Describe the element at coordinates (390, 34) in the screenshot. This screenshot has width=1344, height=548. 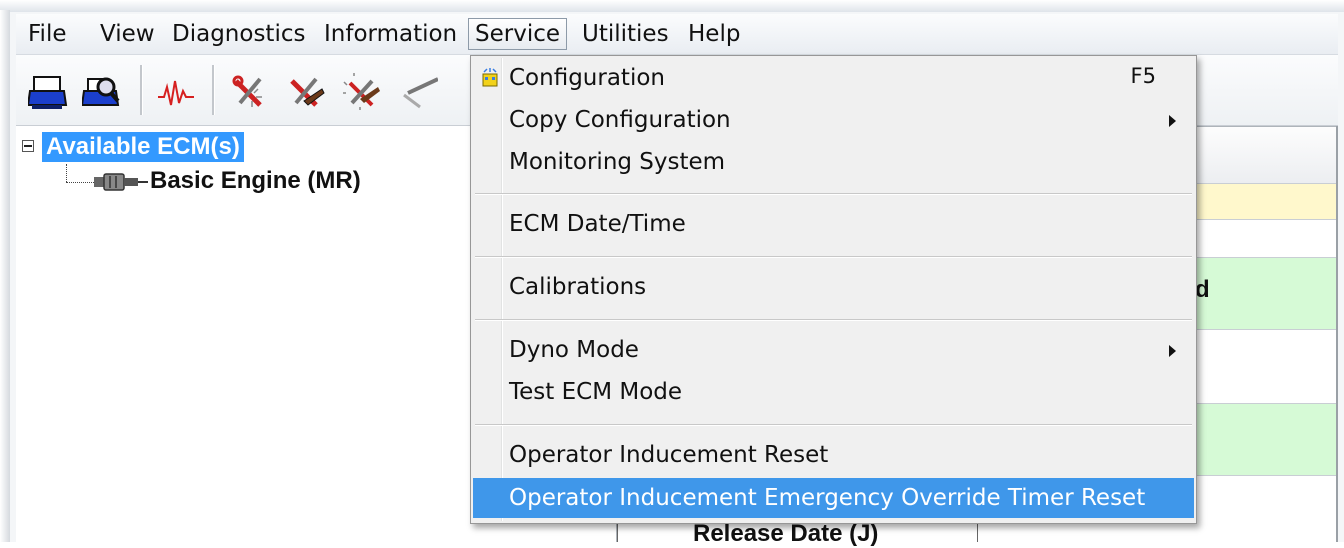
I see `menu-information: Information` at that location.